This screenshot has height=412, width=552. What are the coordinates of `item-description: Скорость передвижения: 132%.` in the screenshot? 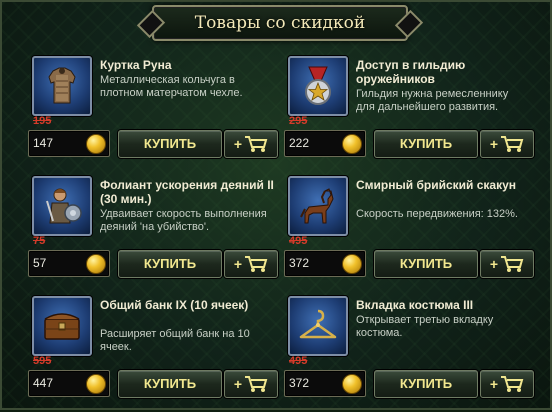 It's located at (437, 214).